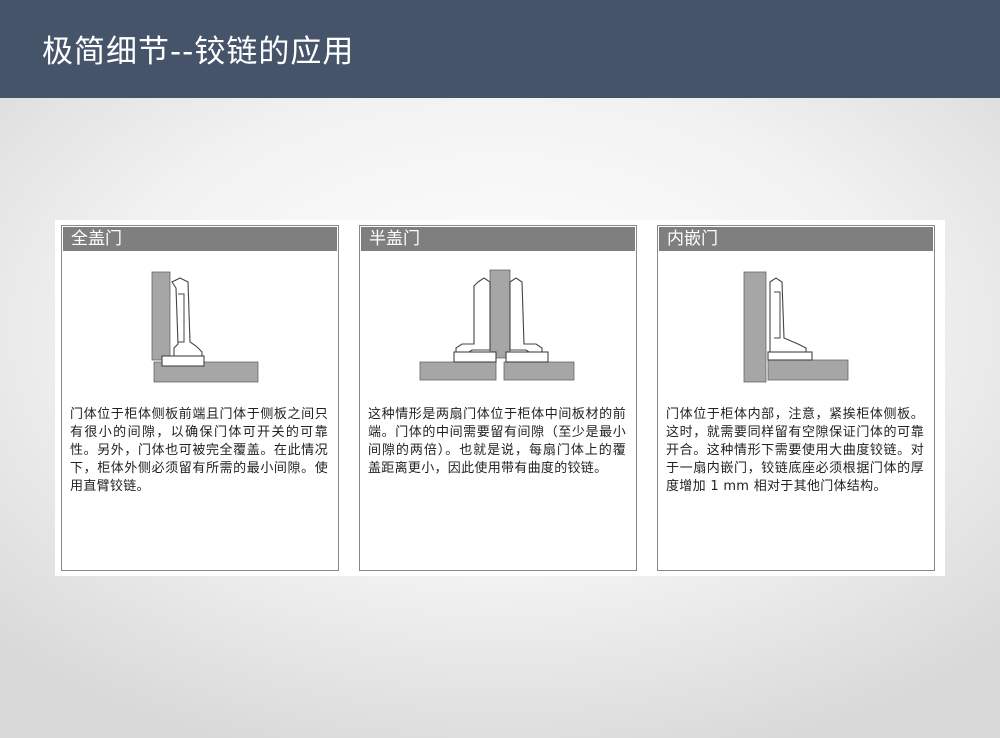  What do you see at coordinates (458, 371) in the screenshot?
I see `left-door-board` at bounding box center [458, 371].